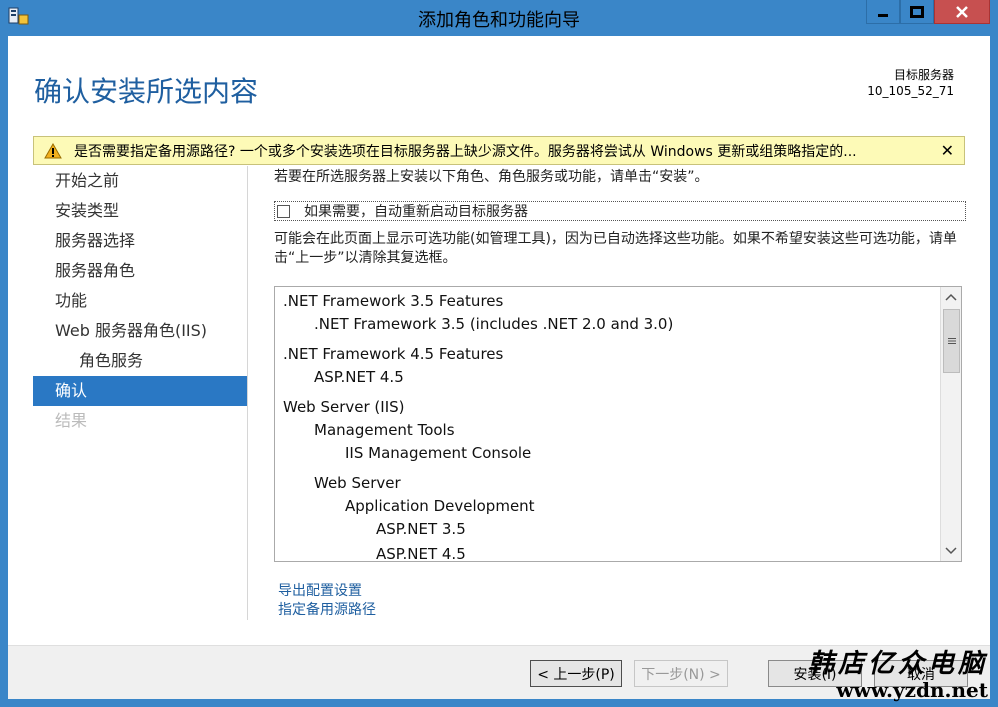 The height and width of the screenshot is (707, 998). What do you see at coordinates (923, 75) in the screenshot?
I see `target-server-label: 目标服务器` at bounding box center [923, 75].